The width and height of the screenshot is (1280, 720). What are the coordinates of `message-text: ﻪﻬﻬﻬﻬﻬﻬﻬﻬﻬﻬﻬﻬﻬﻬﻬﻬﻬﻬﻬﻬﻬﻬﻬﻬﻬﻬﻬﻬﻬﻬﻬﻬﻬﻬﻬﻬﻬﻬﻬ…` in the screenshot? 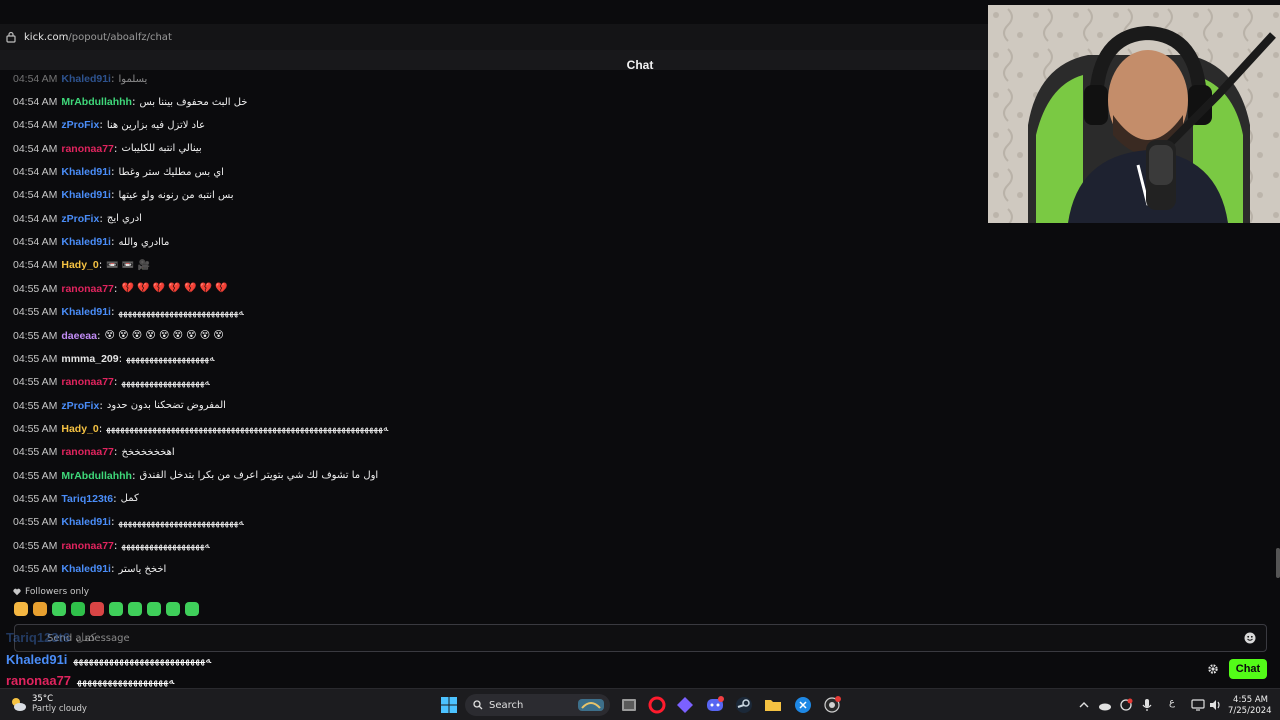 It's located at (247, 429).